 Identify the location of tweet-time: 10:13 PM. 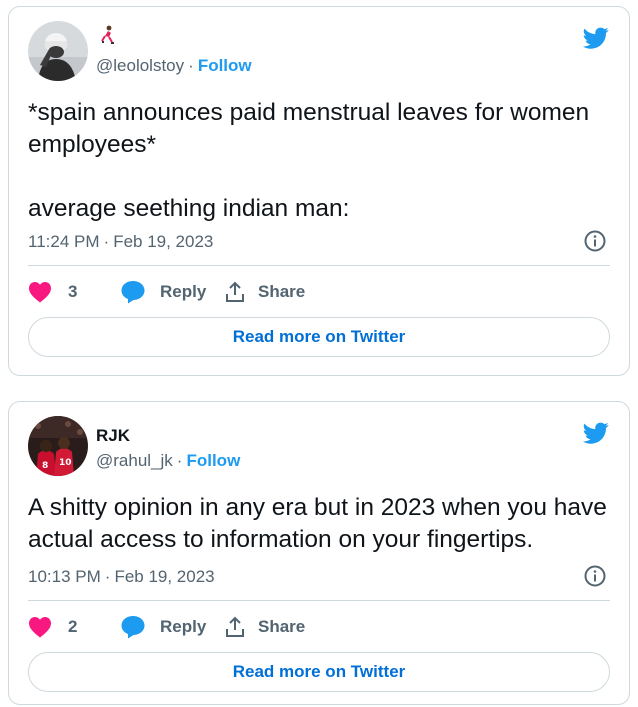
(64, 576).